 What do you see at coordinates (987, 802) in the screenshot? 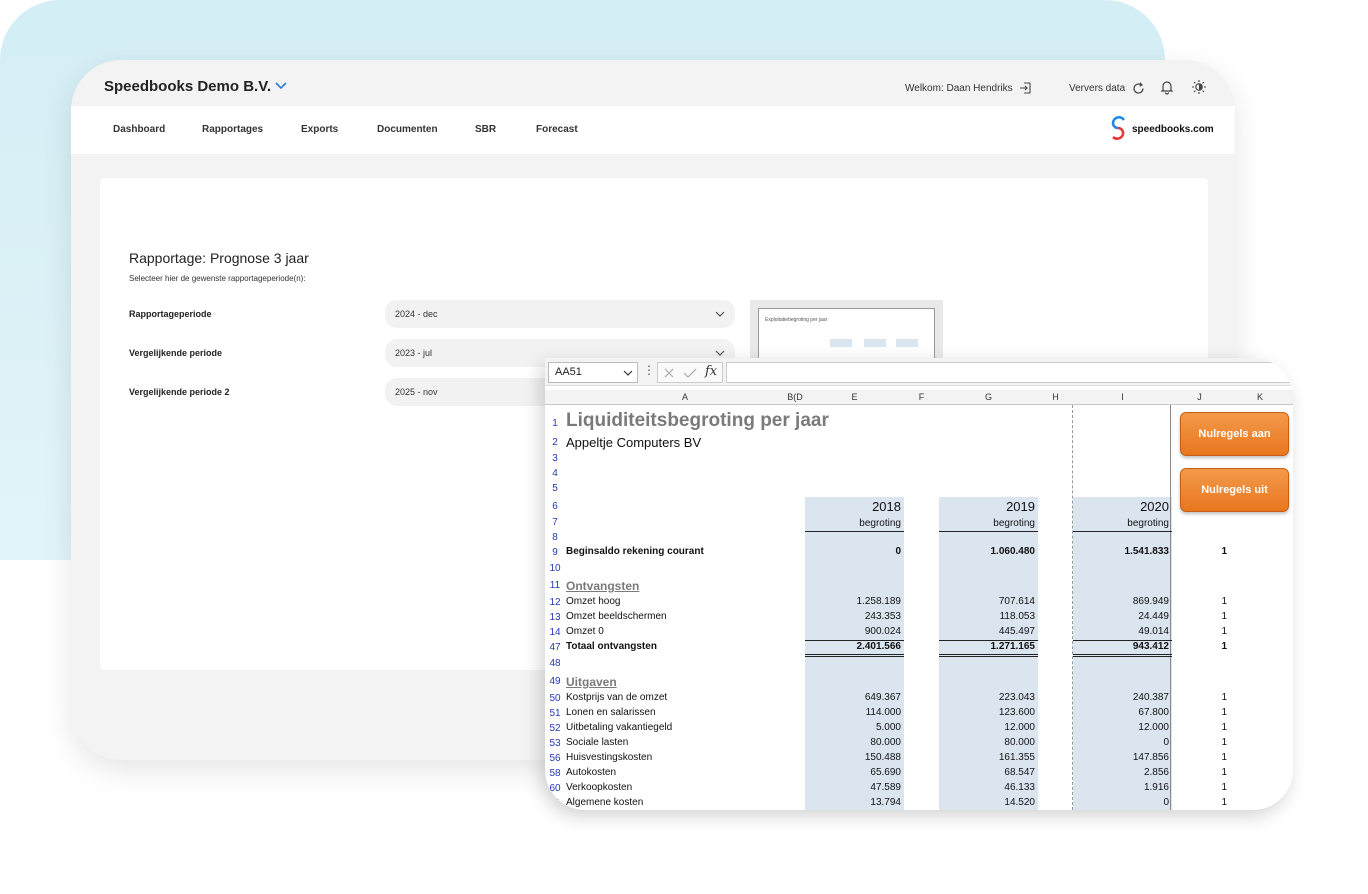
I see `value-2019: 14.520` at bounding box center [987, 802].